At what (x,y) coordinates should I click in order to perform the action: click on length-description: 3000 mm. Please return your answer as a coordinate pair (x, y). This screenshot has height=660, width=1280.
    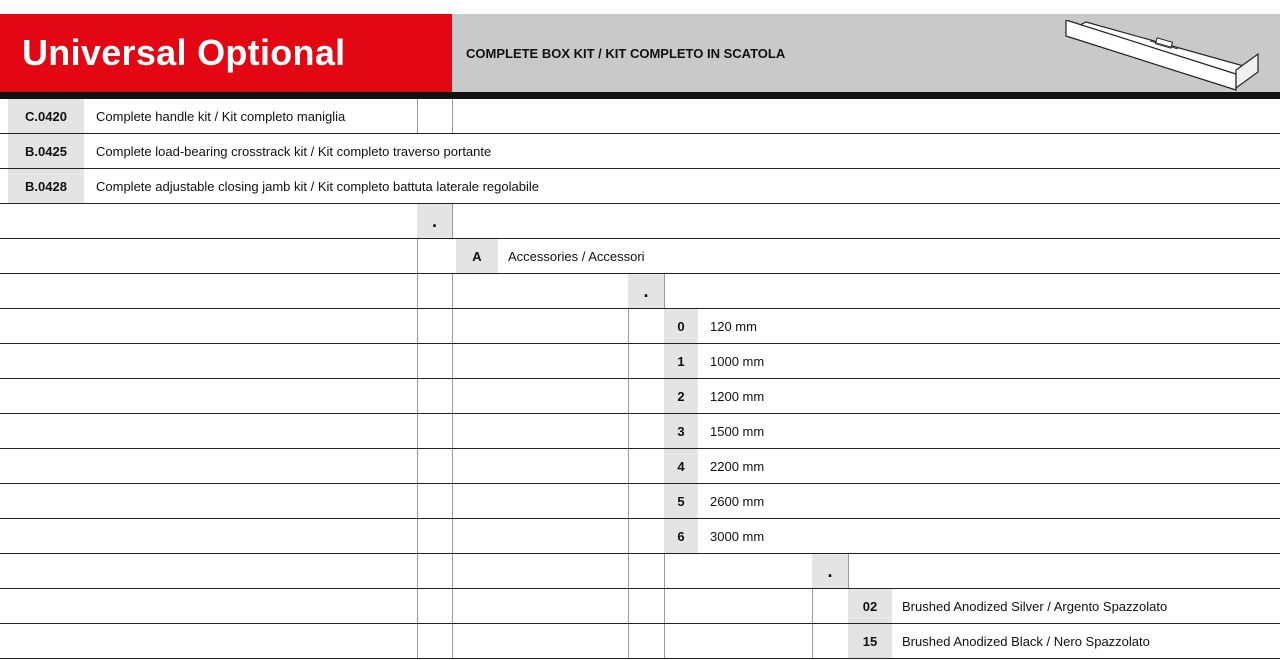
    Looking at the image, I should click on (737, 536).